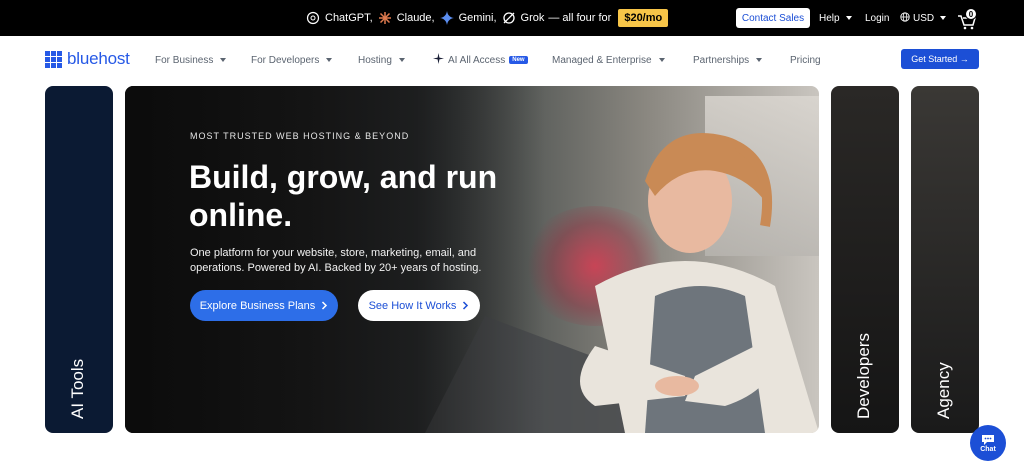 The width and height of the screenshot is (1024, 466). Describe the element at coordinates (943, 390) in the screenshot. I see `agency-label: Agency` at that location.